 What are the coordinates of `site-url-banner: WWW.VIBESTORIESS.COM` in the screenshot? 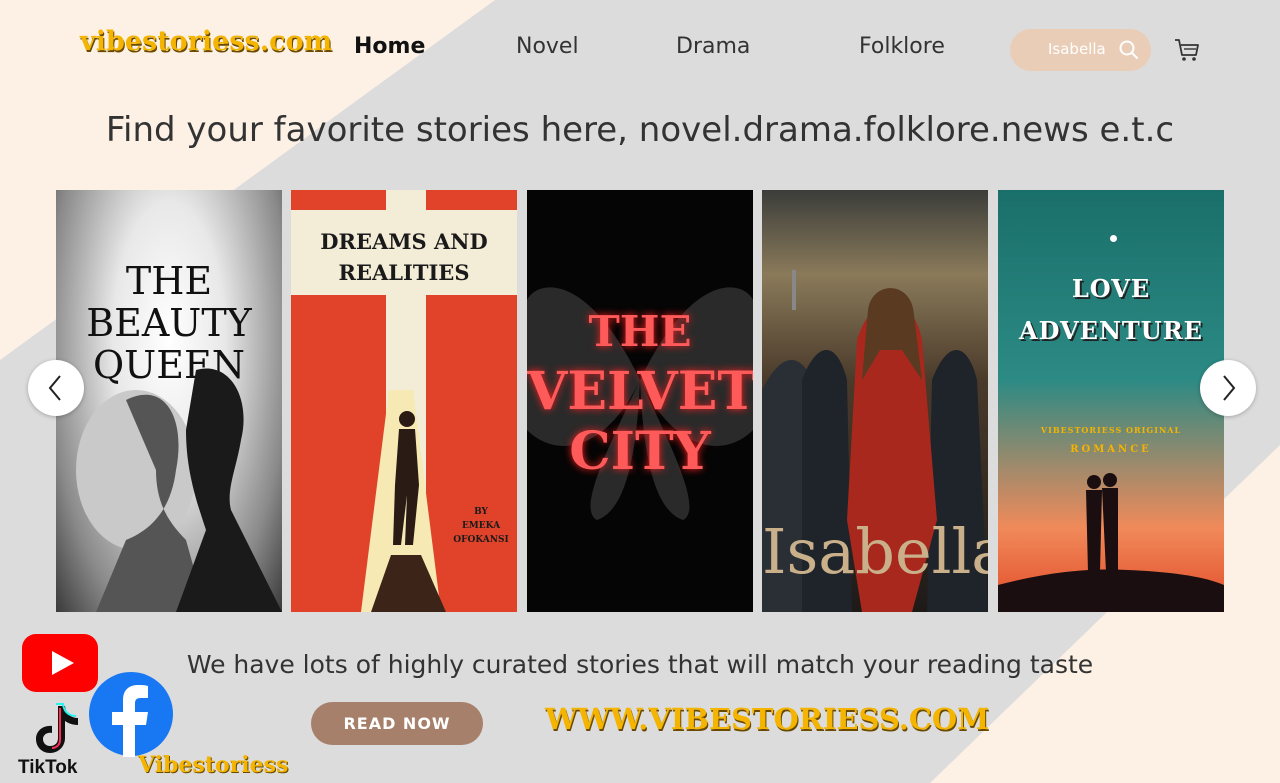 It's located at (767, 719).